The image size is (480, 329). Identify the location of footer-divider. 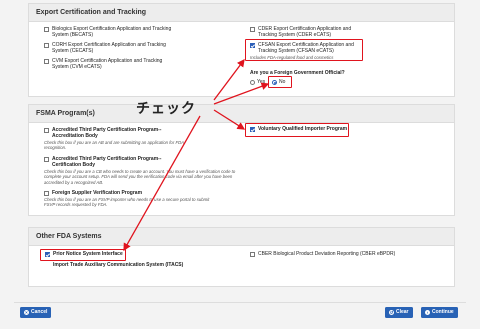
(240, 302).